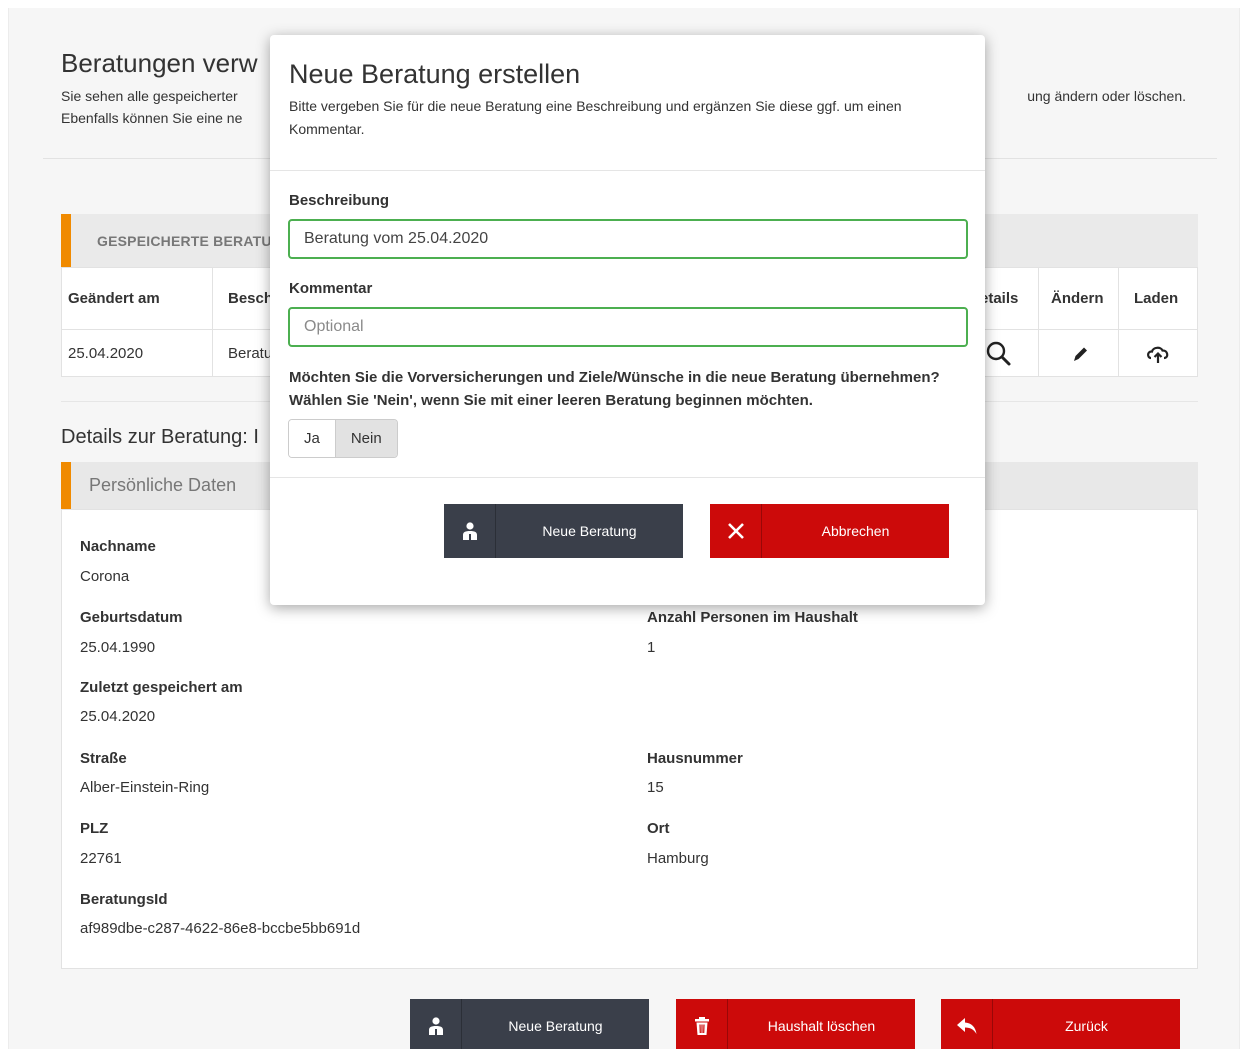 The width and height of the screenshot is (1246, 1049). Describe the element at coordinates (184, 241) in the screenshot. I see `saved-consultations-title: GESPEICHERTE BERATU` at that location.